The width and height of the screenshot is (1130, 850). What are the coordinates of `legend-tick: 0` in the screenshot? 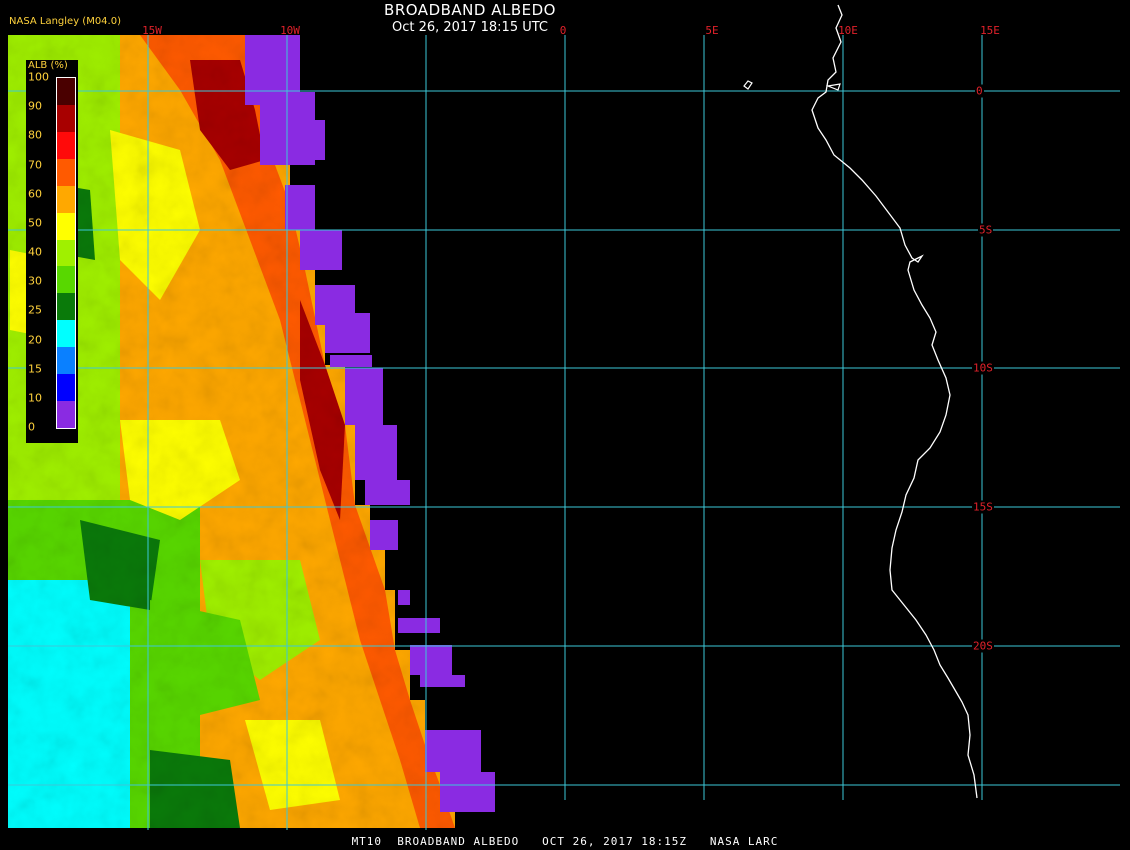 It's located at (31, 427).